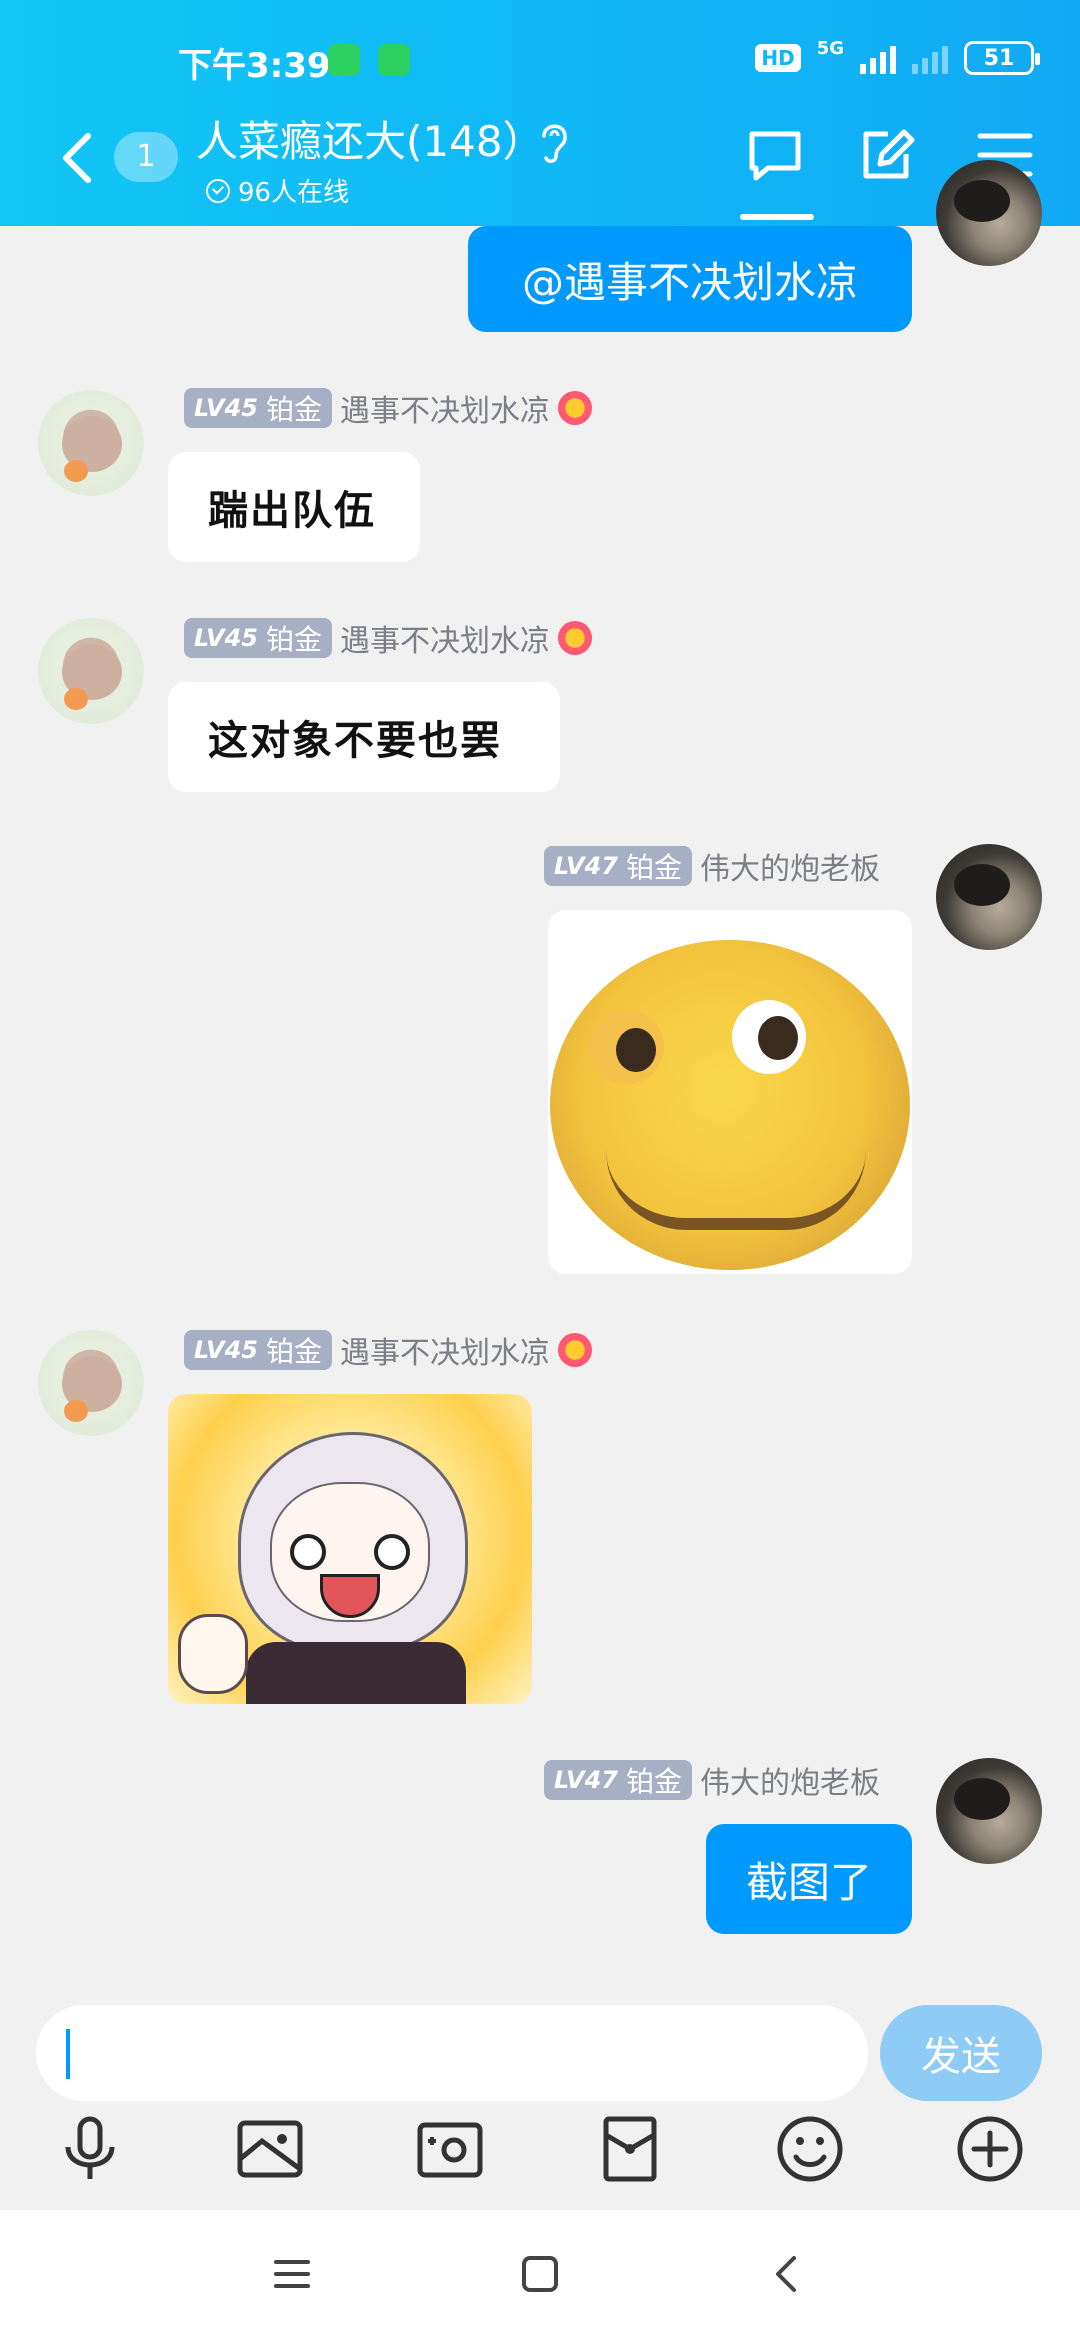 The image size is (1080, 2340). What do you see at coordinates (878, 58) in the screenshot?
I see `signal-icon` at bounding box center [878, 58].